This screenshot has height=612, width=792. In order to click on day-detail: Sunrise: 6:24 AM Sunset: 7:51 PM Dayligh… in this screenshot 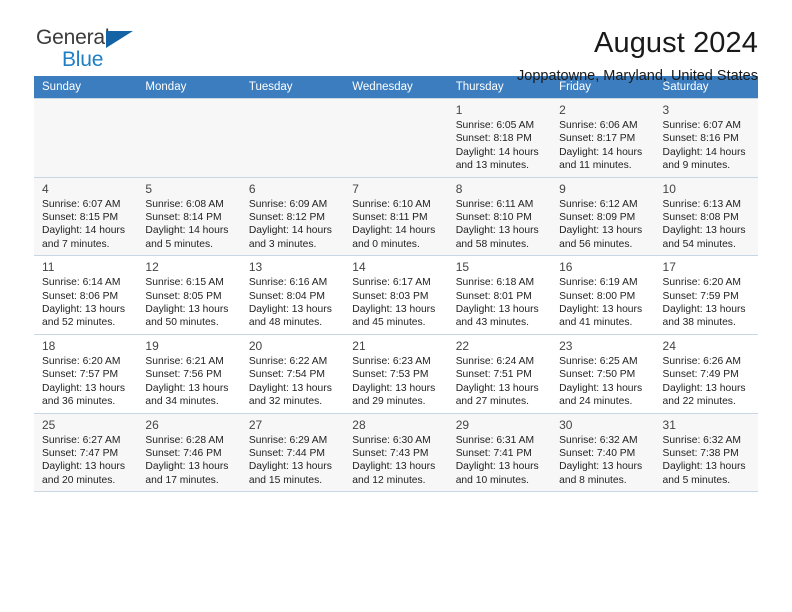, I will do `click(497, 381)`.